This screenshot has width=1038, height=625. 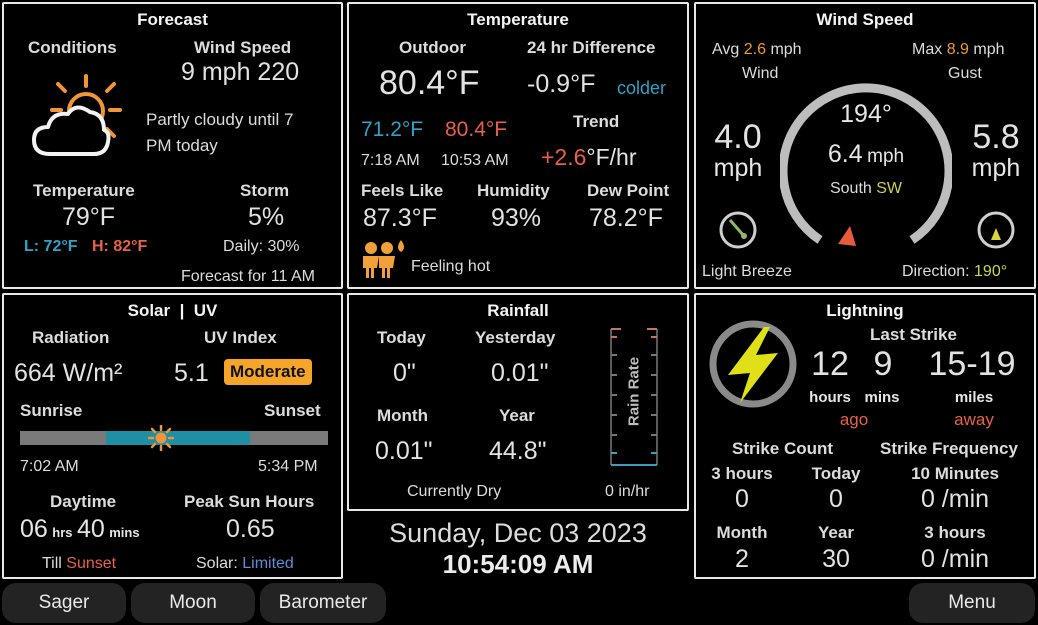 What do you see at coordinates (516, 218) in the screenshot?
I see `humidity-value: 93%` at bounding box center [516, 218].